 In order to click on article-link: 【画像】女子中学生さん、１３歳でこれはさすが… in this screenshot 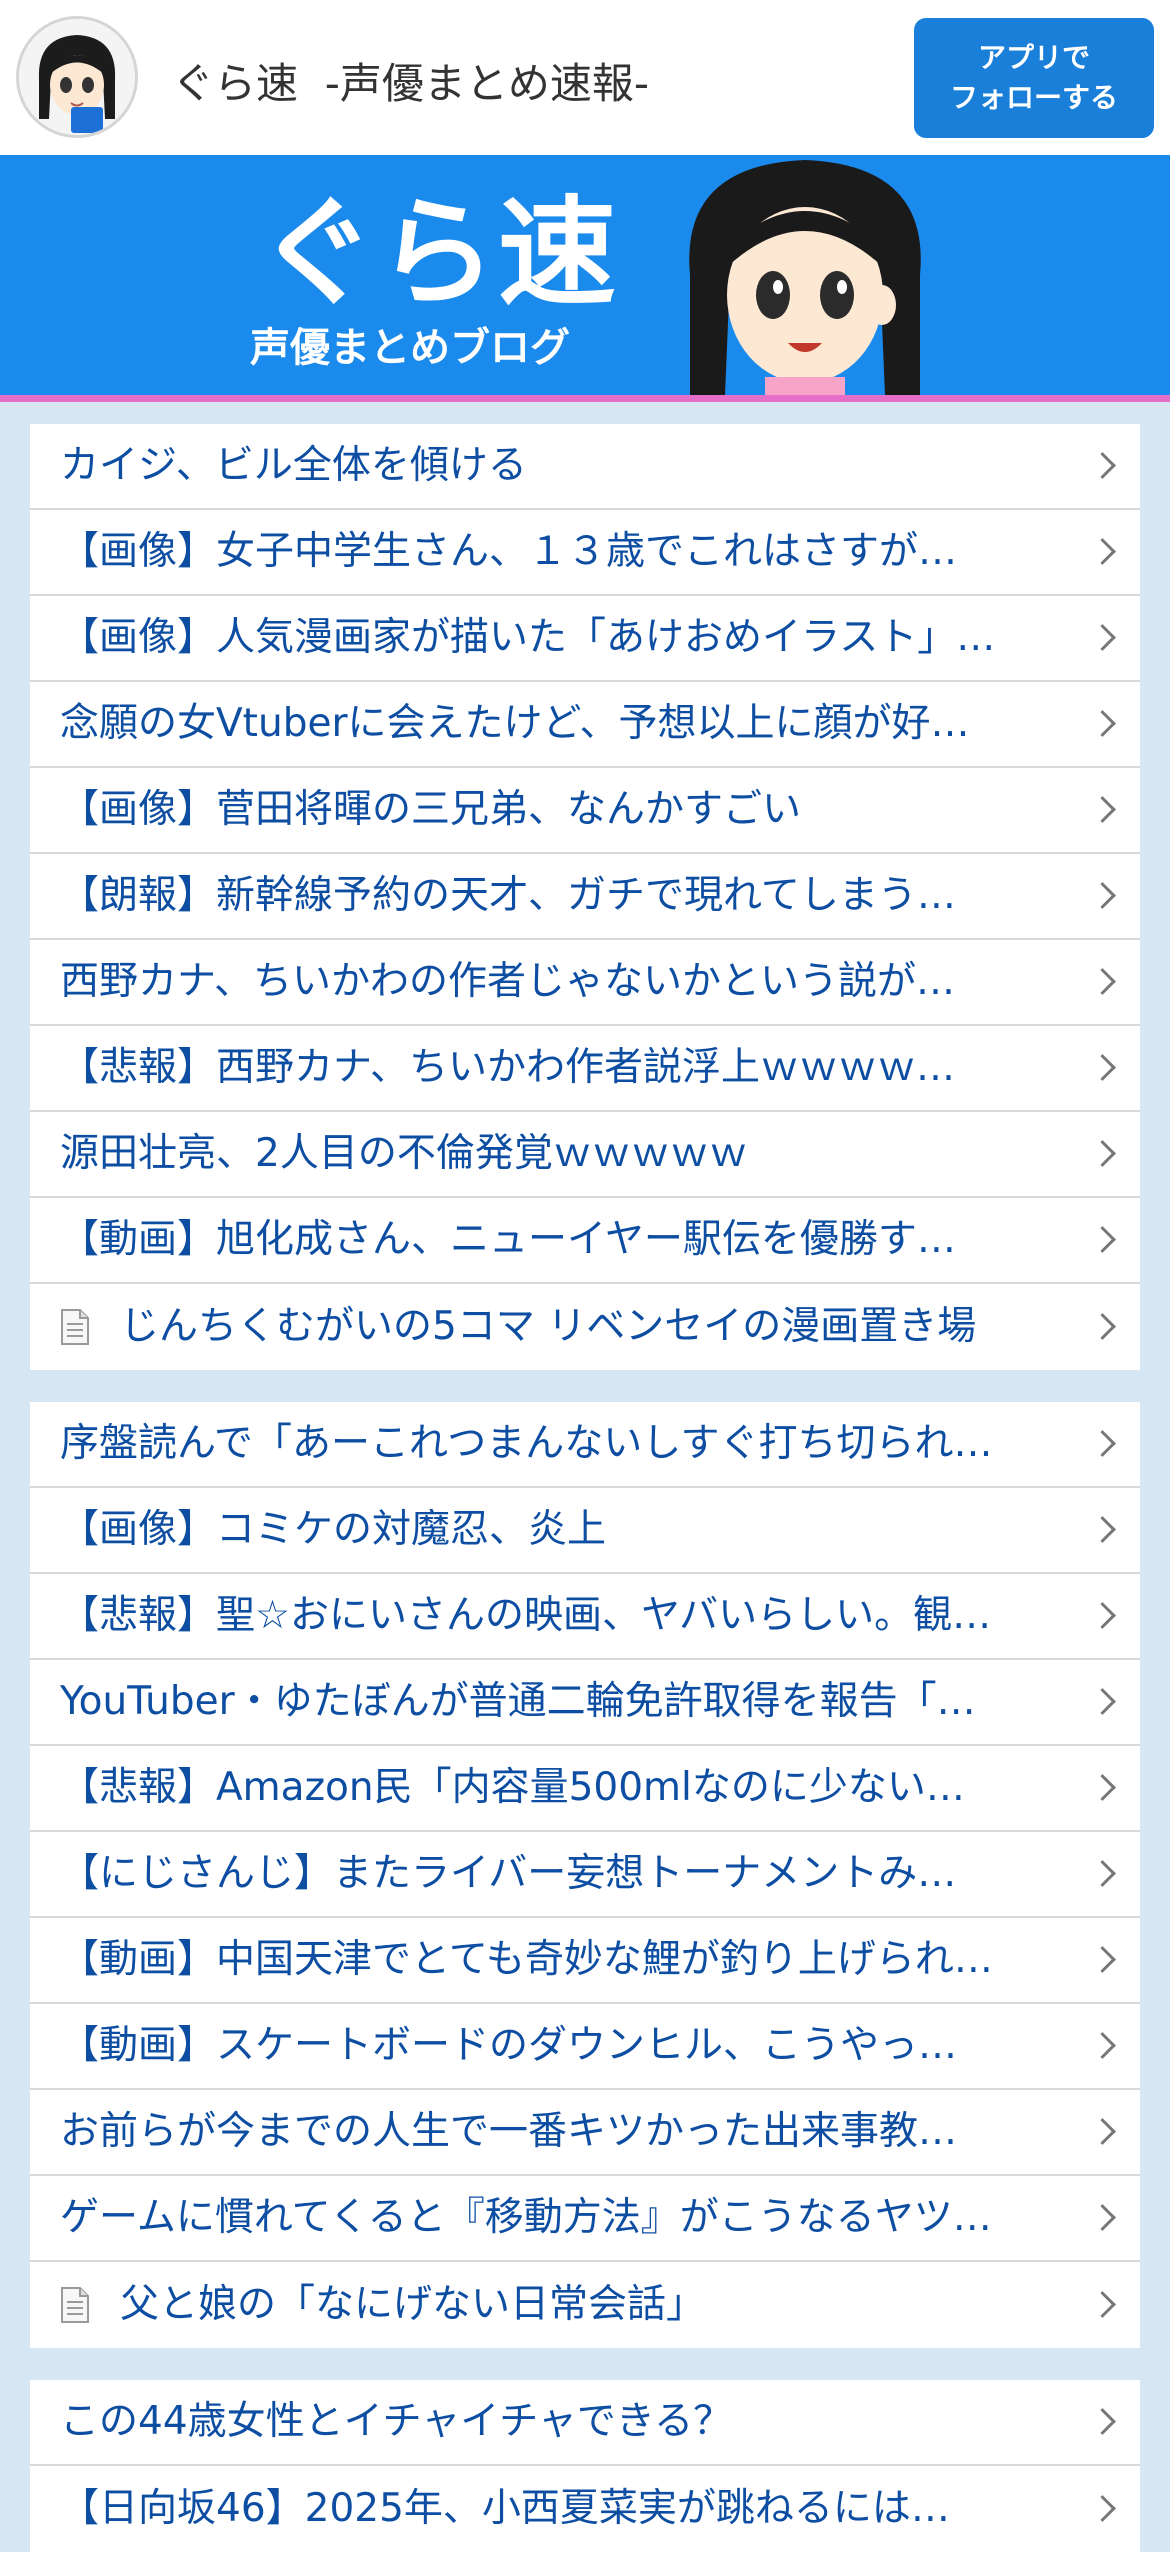, I will do `click(585, 553)`.